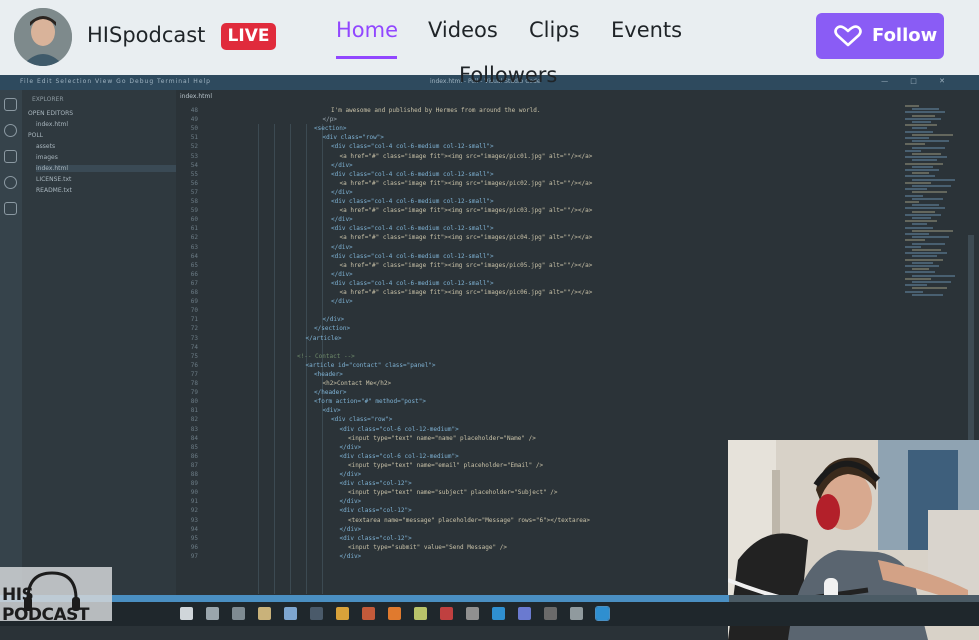  Describe the element at coordinates (194, 220) in the screenshot. I see `line-number: 60` at that location.